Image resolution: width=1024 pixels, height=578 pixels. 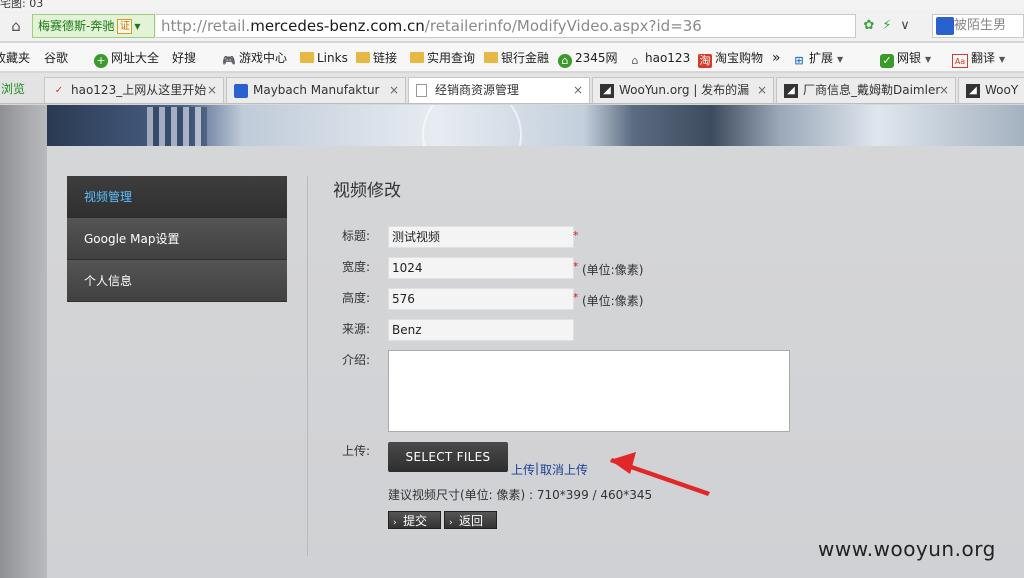 I want to click on url-prefix: http://retail., so click(x=206, y=26).